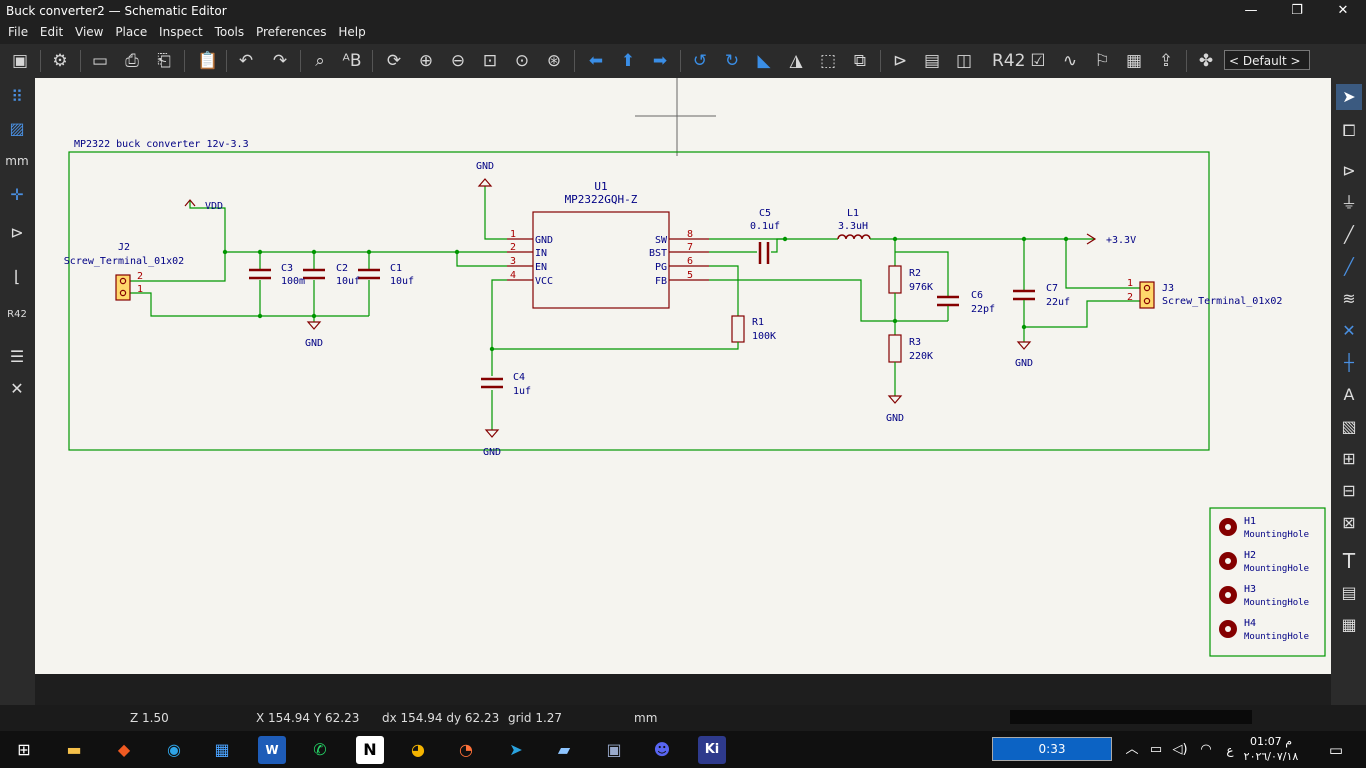 This screenshot has height=768, width=1366. What do you see at coordinates (1070, 61) in the screenshot?
I see `simulator-icon: ∿` at bounding box center [1070, 61].